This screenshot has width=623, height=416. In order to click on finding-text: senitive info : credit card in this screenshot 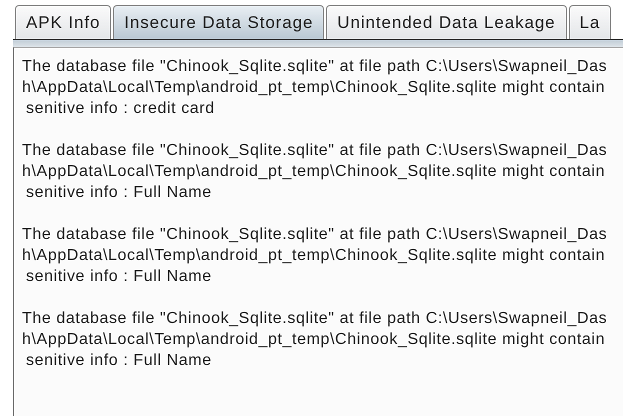, I will do `click(120, 109)`.